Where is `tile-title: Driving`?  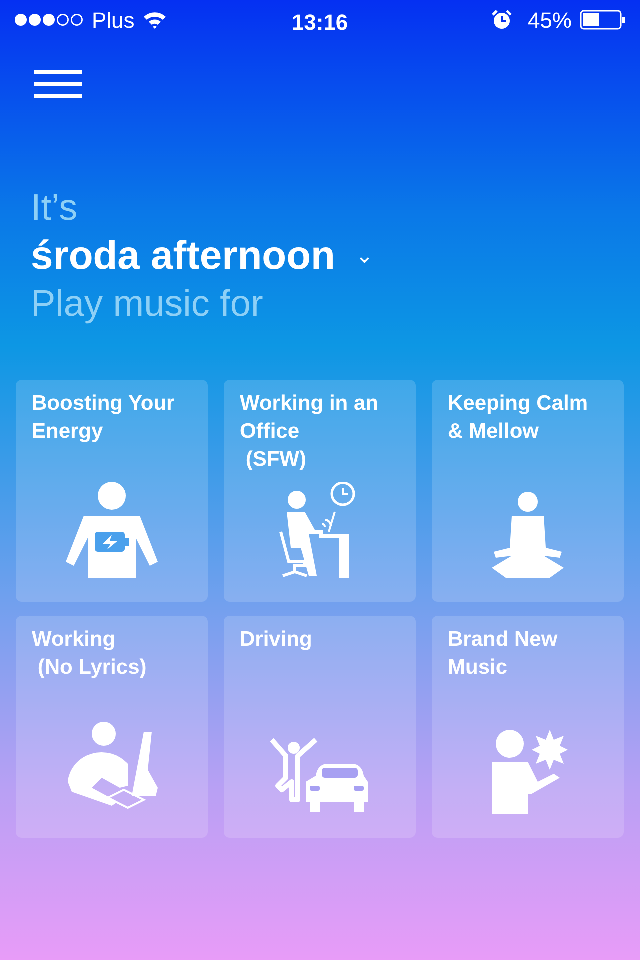
tile-title: Driving is located at coordinates (276, 639).